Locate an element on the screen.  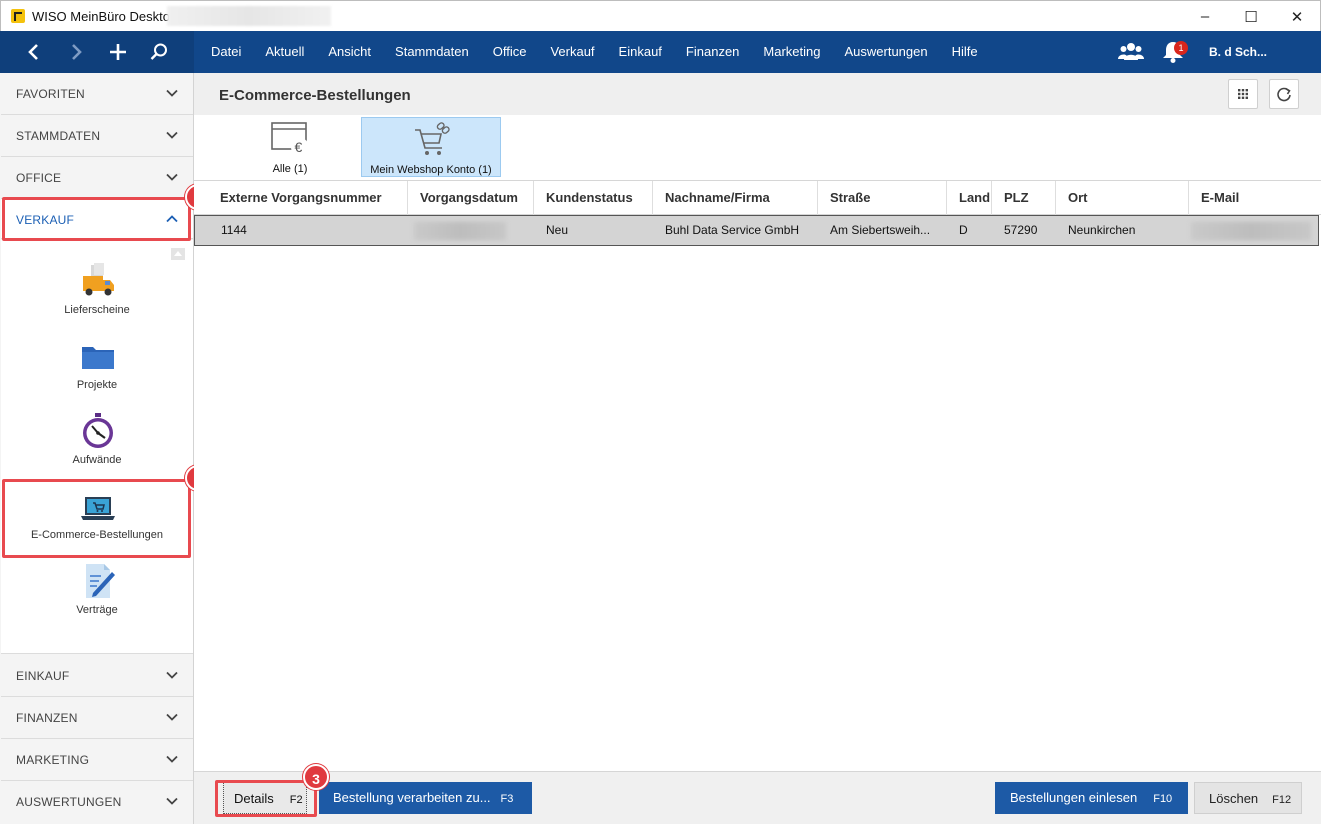
sidebar-item-label: Lieferscheine is located at coordinates (97, 310).